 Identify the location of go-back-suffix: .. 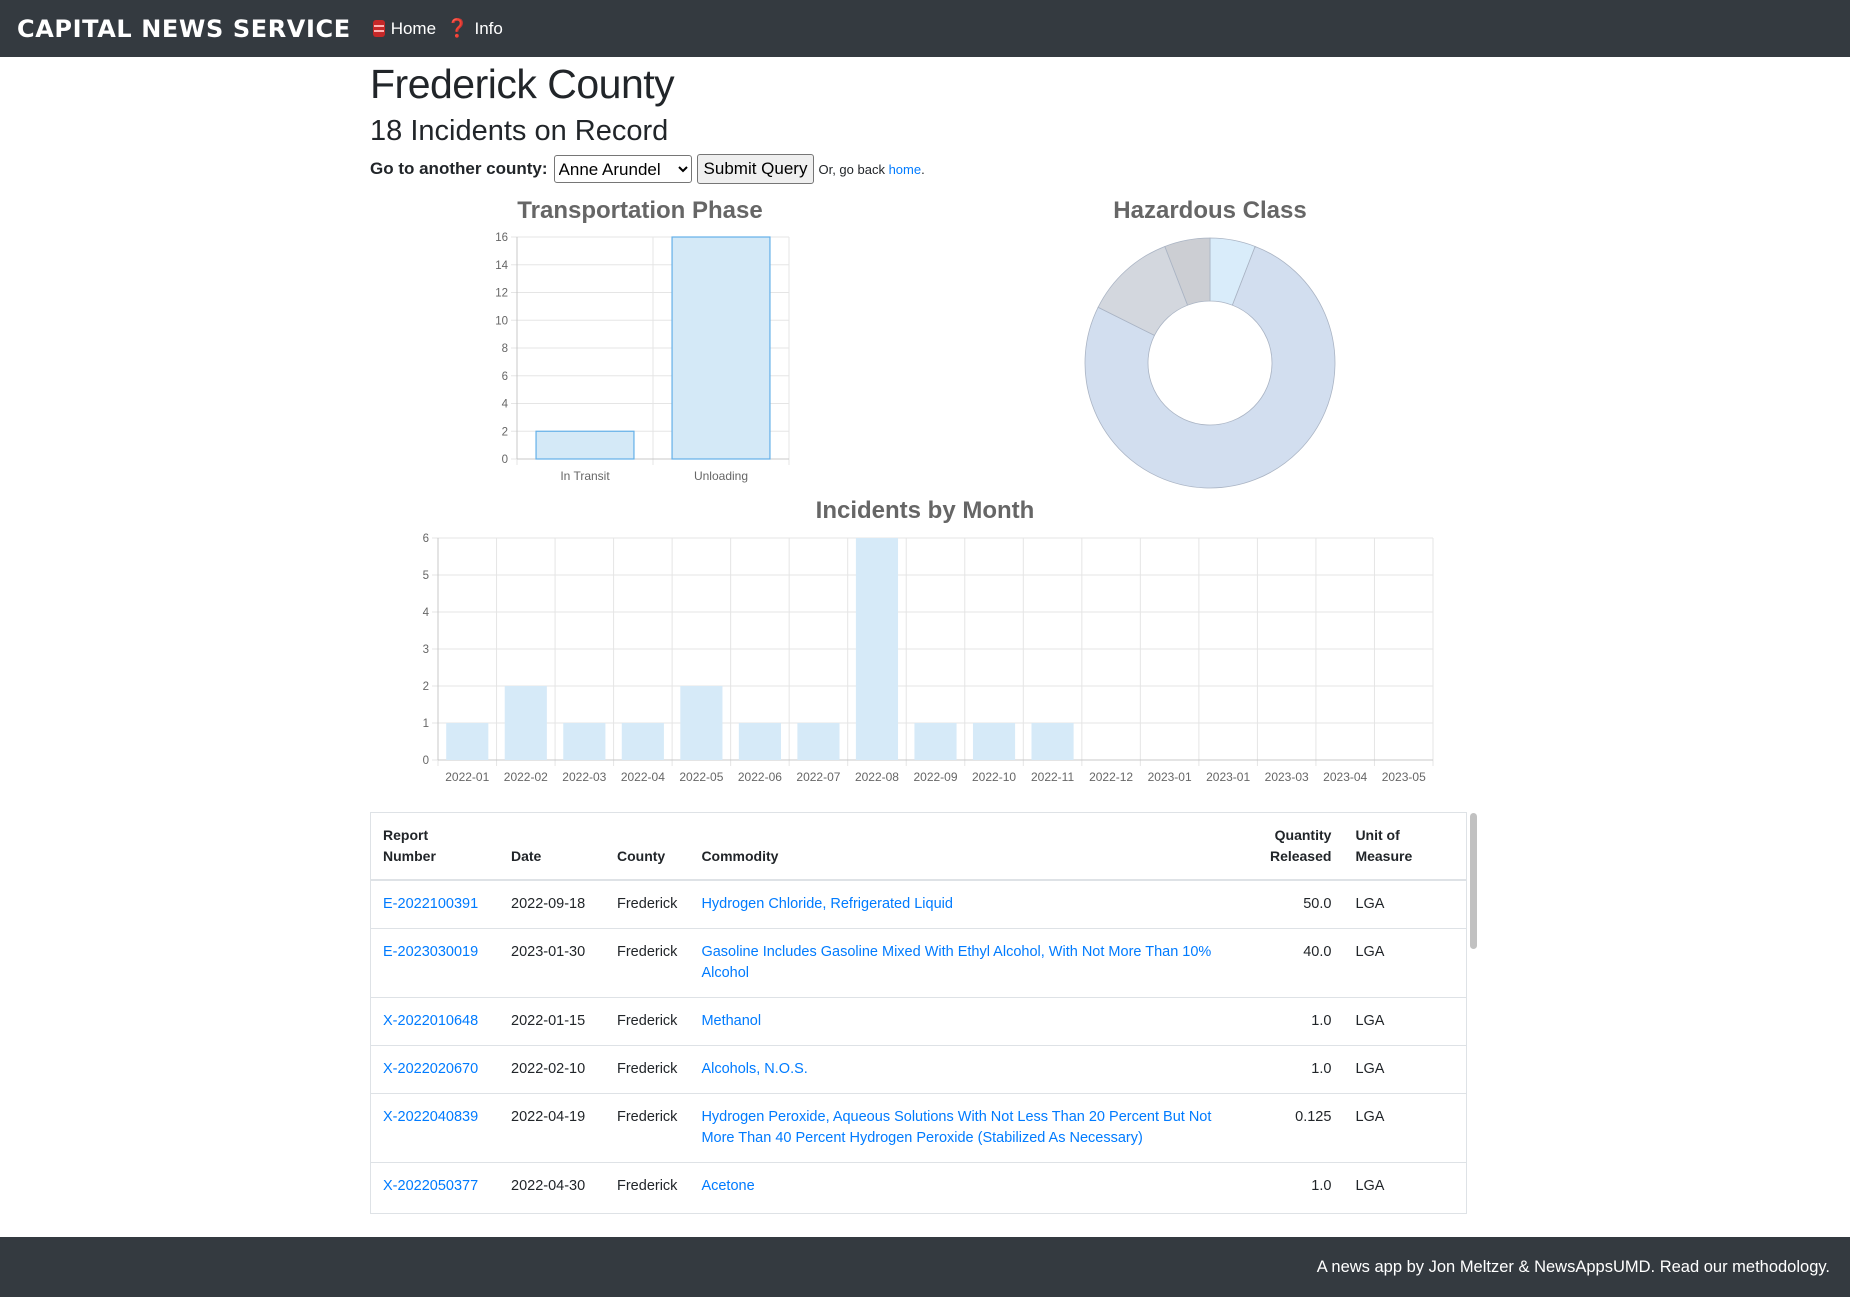
(923, 169).